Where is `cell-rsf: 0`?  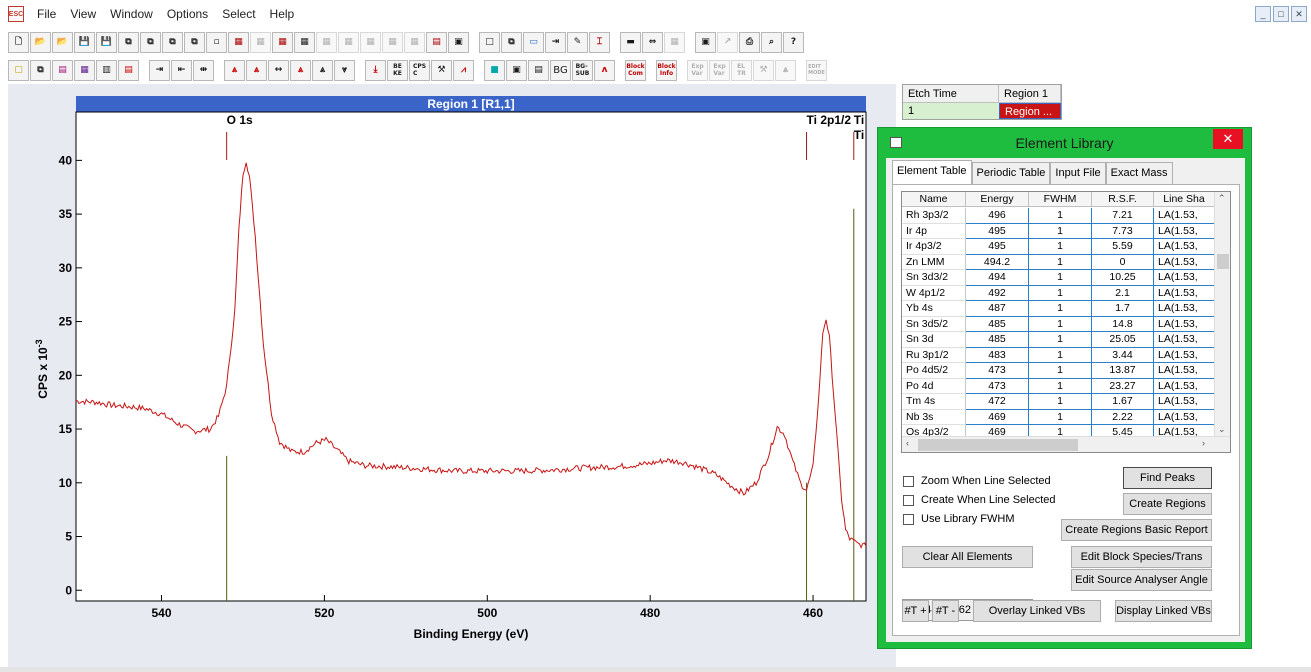 cell-rsf: 0 is located at coordinates (1123, 262).